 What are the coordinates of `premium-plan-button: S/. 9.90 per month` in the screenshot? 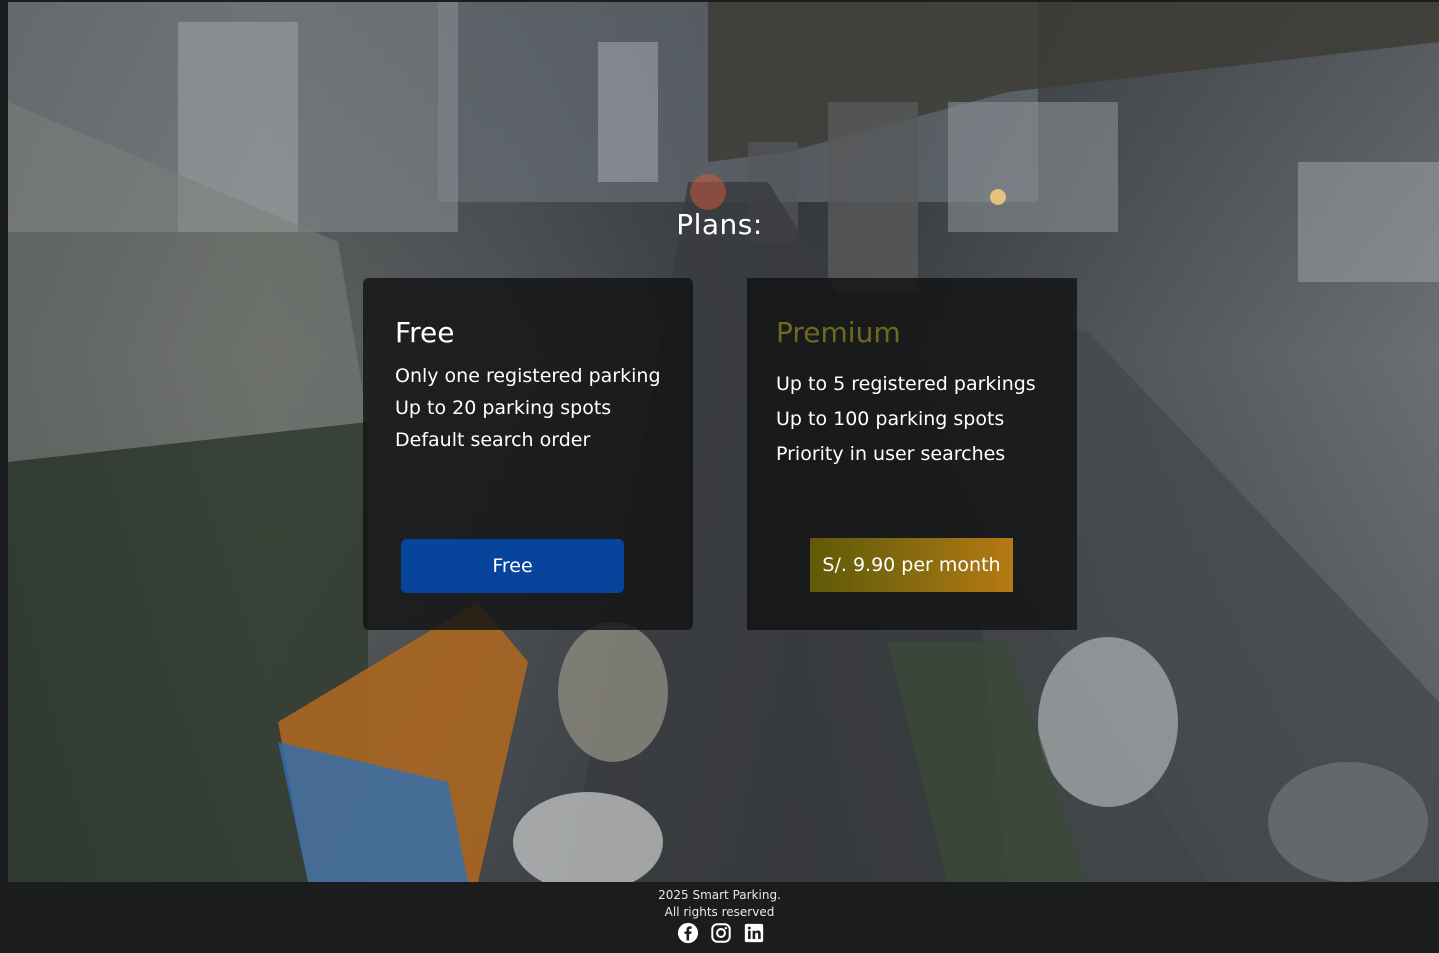 It's located at (911, 565).